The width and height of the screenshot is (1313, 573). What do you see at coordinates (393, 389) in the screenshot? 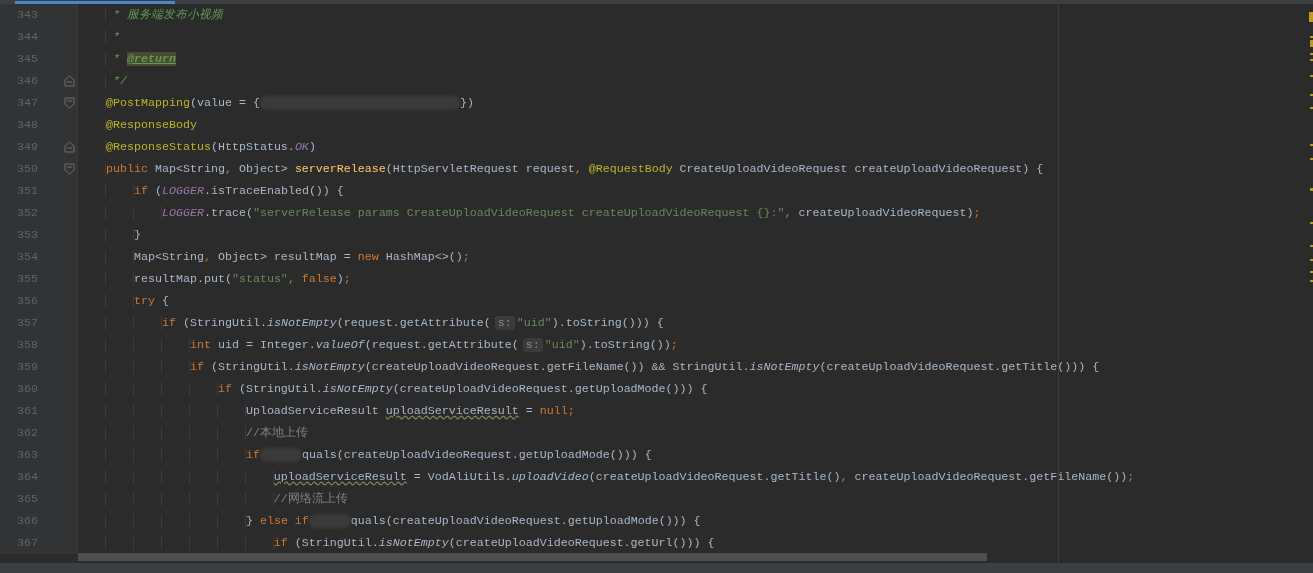
I see `code-line: if (StringUtil.isNotEmpty(createUploadVideoRequest.getUploadMode())) {` at bounding box center [393, 389].